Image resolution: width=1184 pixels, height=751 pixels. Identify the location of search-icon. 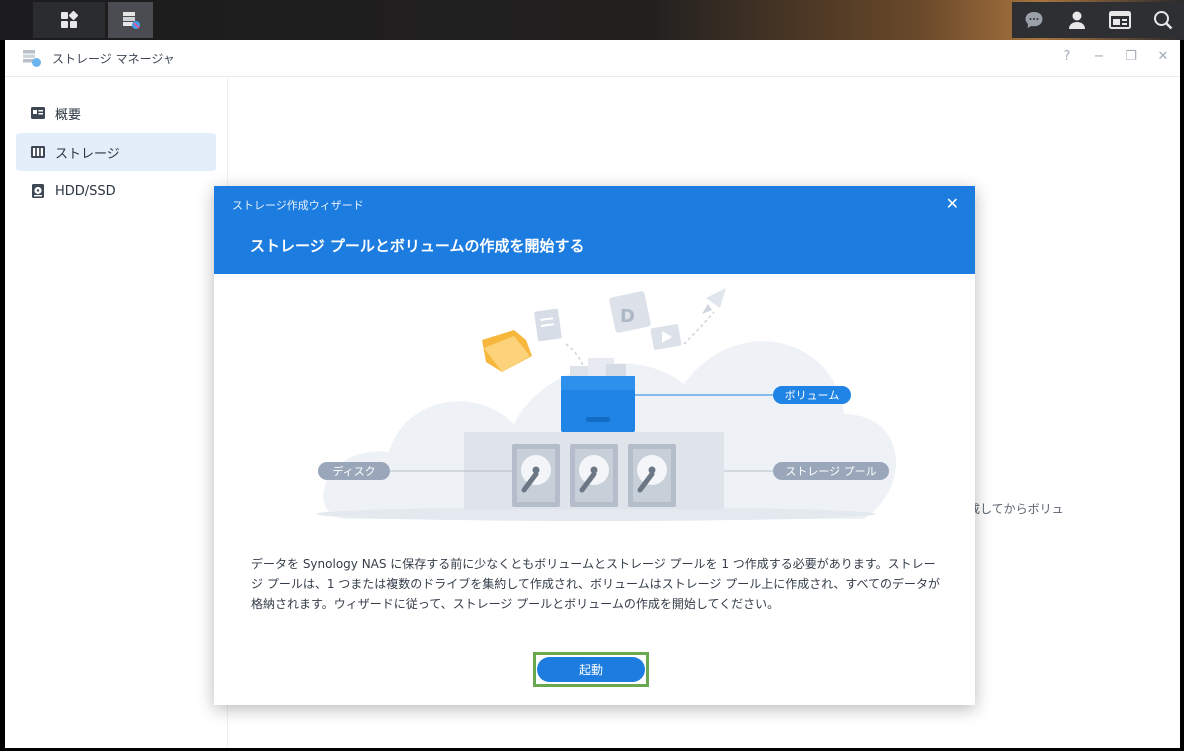
(1163, 20).